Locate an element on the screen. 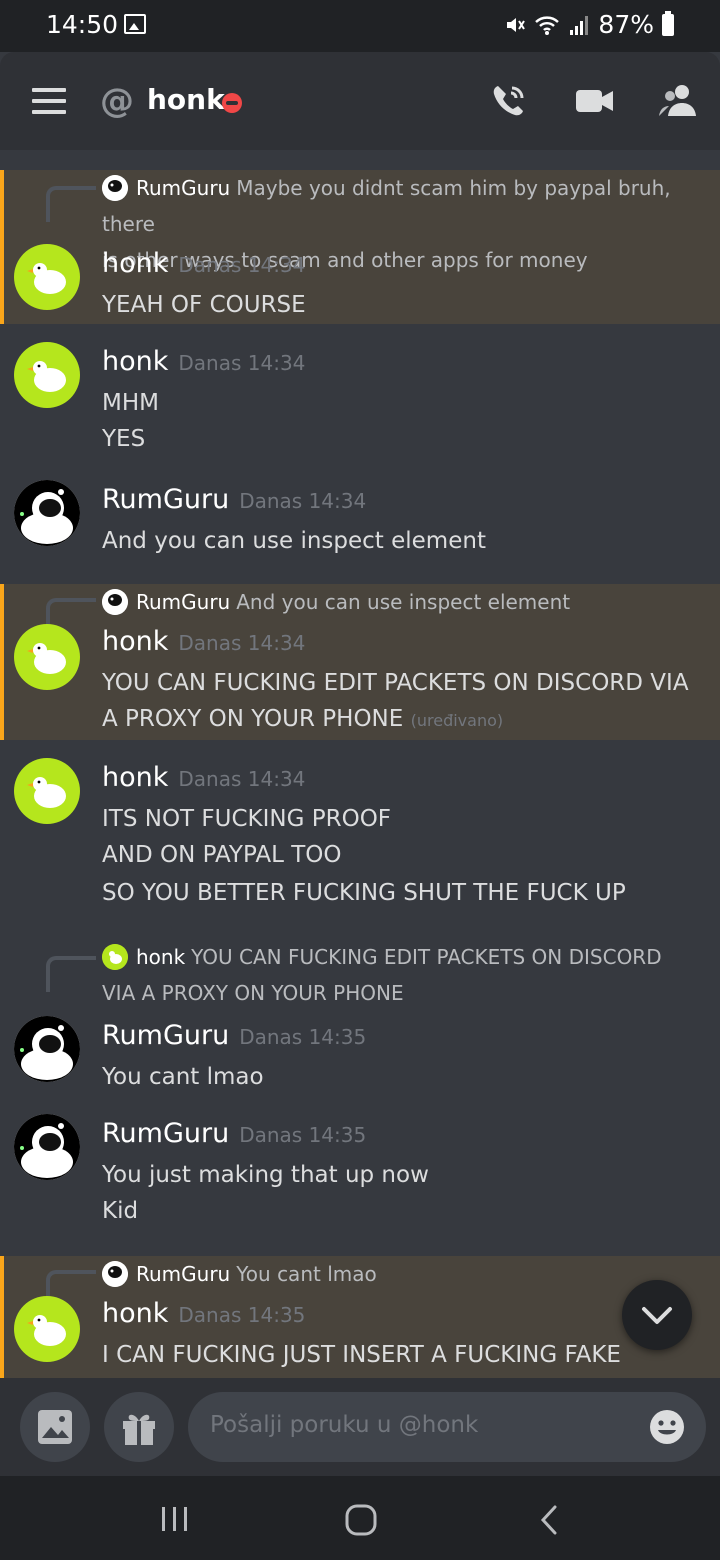 This screenshot has height=1560, width=720. message-text: I CAN FUCKING JUST INSERT A FUCKING FAKE is located at coordinates (361, 1355).